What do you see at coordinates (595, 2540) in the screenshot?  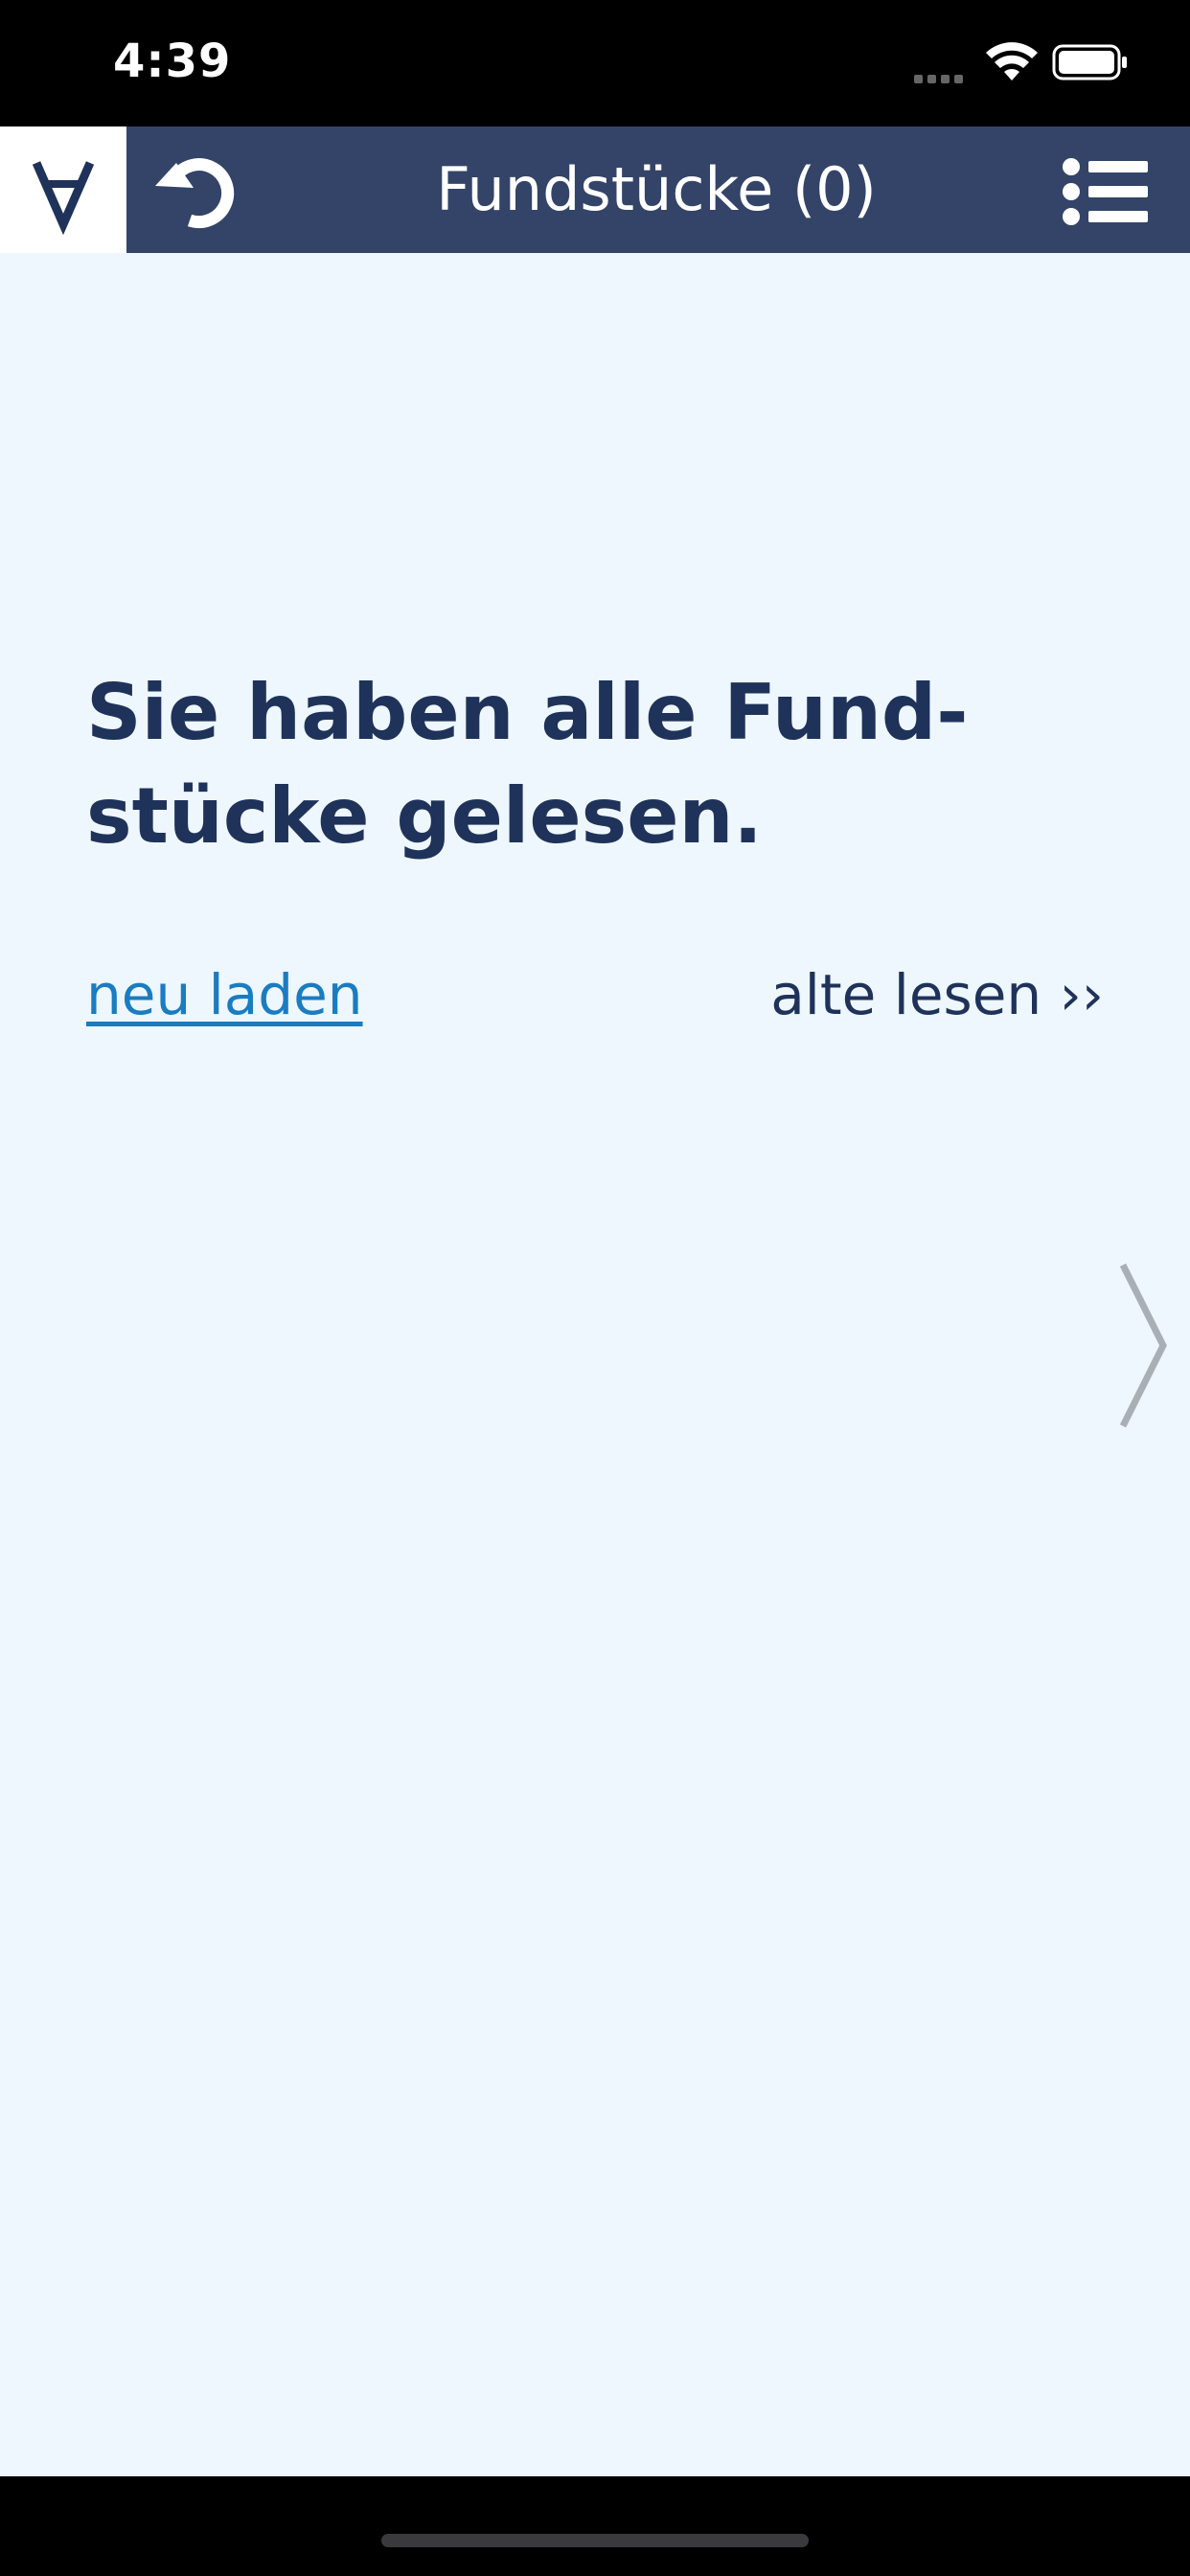 I see `home-indicator` at bounding box center [595, 2540].